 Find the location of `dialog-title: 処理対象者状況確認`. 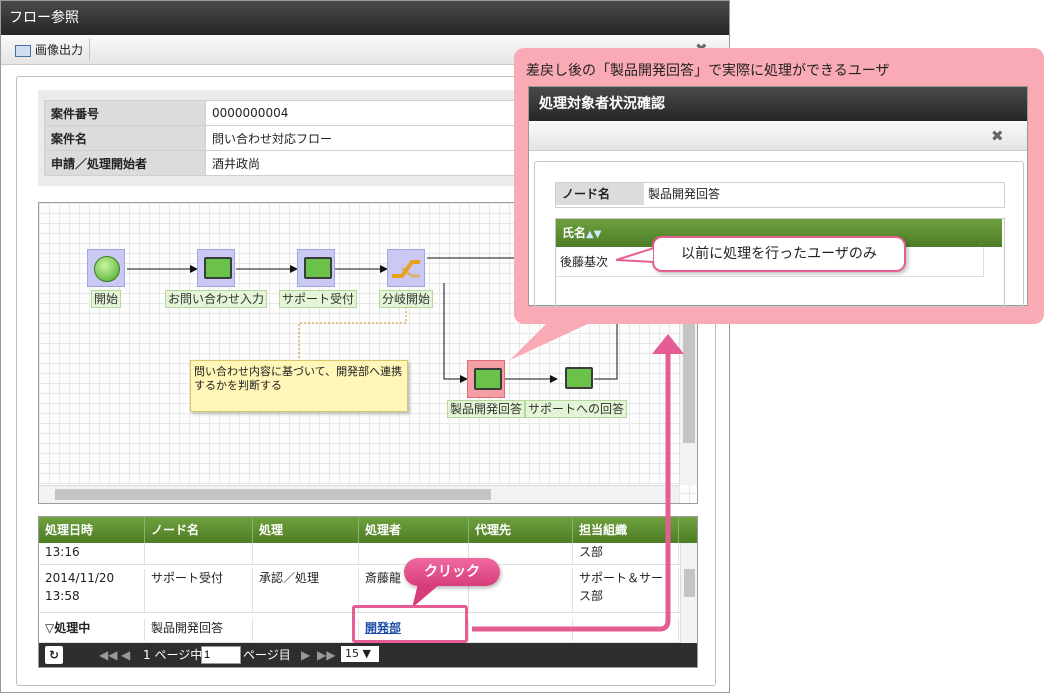

dialog-title: 処理対象者状況確認 is located at coordinates (778, 104).